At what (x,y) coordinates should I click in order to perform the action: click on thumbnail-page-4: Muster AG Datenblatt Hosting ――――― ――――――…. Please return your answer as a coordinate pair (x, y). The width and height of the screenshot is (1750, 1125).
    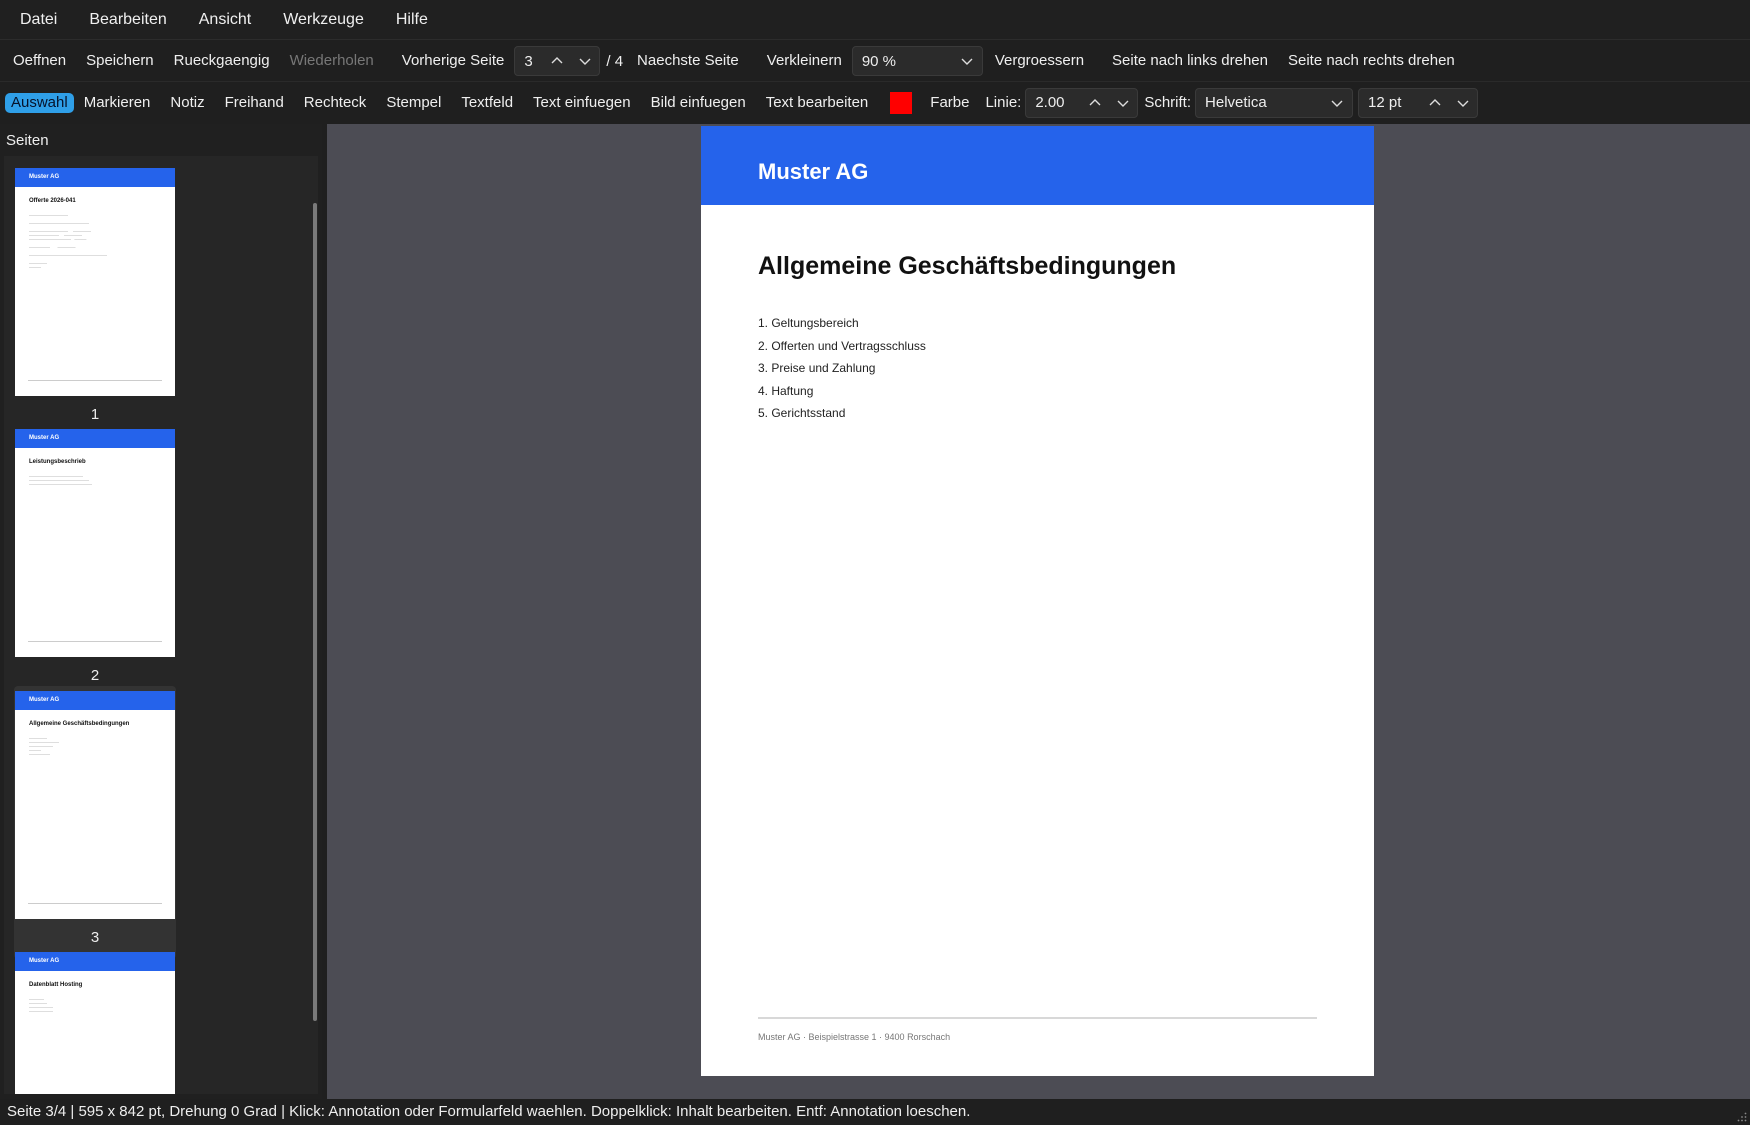
    Looking at the image, I should click on (95, 1023).